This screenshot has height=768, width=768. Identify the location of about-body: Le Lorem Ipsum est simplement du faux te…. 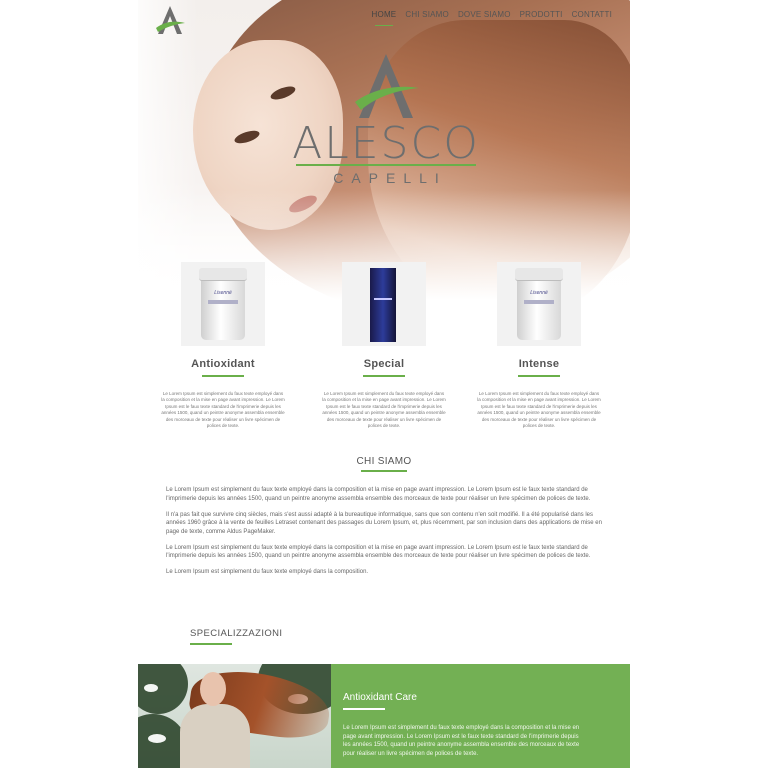
(384, 535).